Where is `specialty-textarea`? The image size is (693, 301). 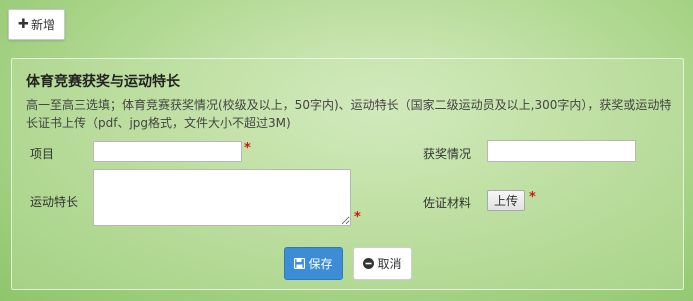 specialty-textarea is located at coordinates (222, 197).